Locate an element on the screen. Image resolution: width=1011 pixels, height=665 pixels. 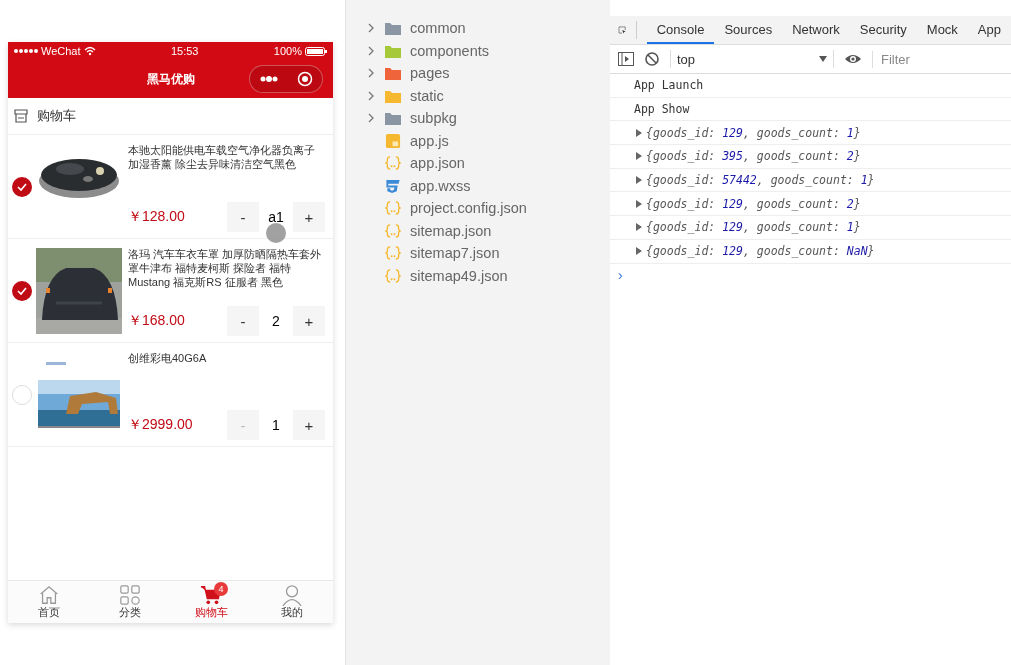
product-price: ￥168.00 is located at coordinates (156, 321).